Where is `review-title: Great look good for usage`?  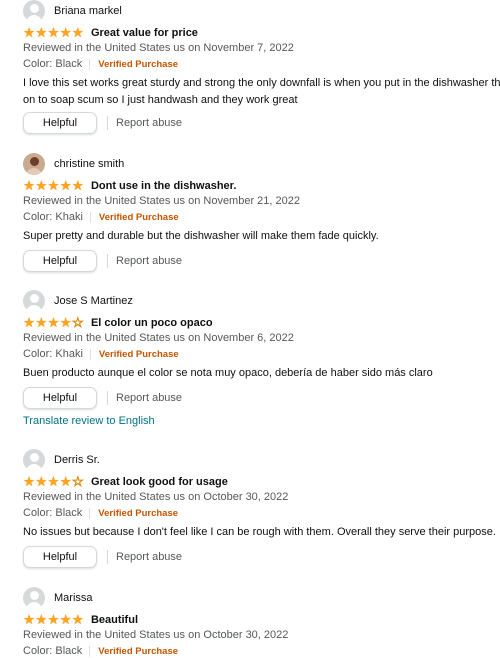
review-title: Great look good for usage is located at coordinates (159, 482).